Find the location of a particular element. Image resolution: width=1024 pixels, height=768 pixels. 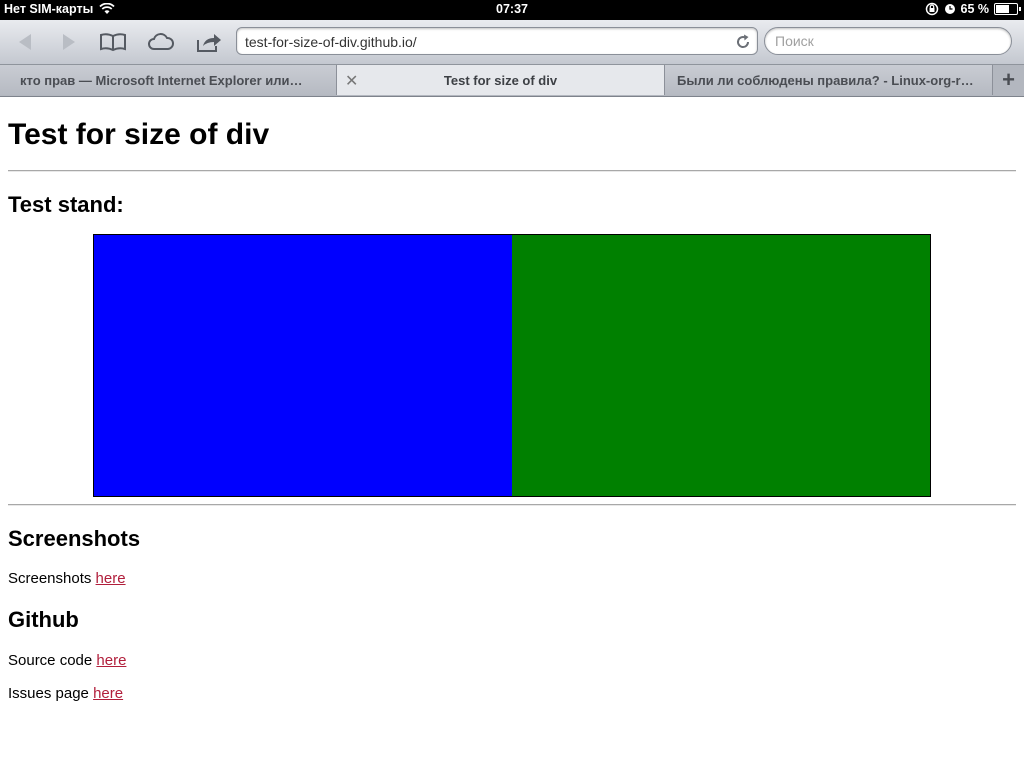

back-button is located at coordinates (25, 42).